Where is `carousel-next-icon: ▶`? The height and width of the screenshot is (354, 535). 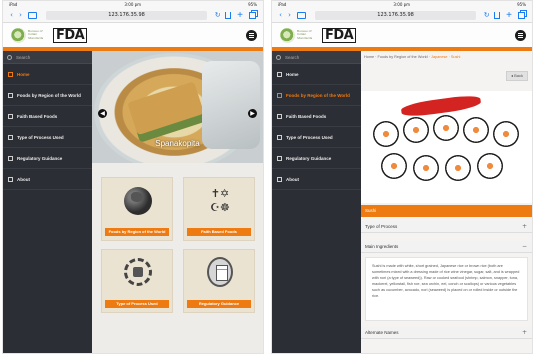 carousel-next-icon: ▶ is located at coordinates (252, 113).